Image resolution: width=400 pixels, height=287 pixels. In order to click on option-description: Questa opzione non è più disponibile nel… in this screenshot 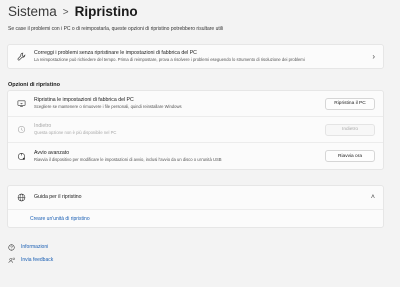, I will do `click(75, 132)`.